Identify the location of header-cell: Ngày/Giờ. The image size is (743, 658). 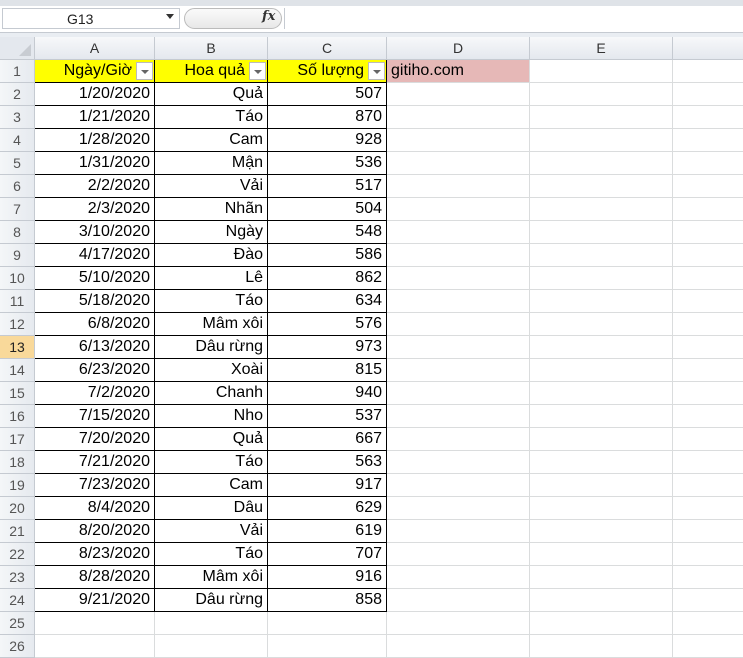
(95, 71).